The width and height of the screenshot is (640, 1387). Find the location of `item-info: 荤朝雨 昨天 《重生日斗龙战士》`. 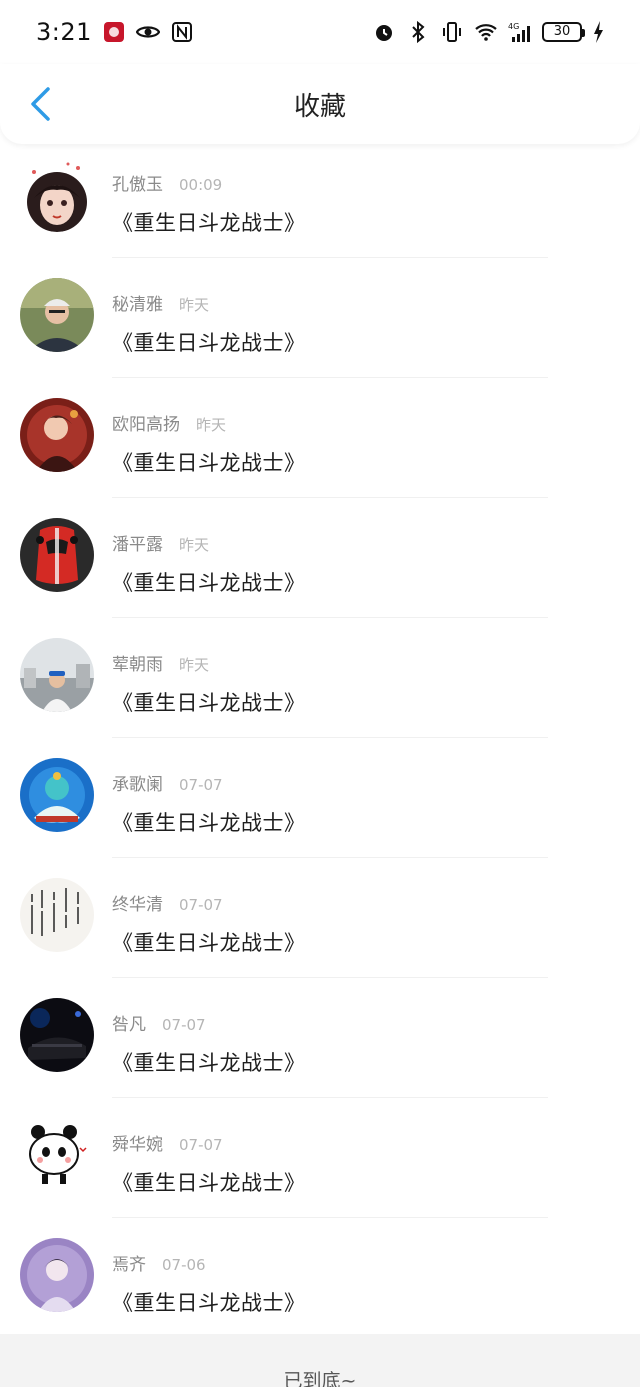

item-info: 荤朝雨 昨天 《重生日斗龙战士》 is located at coordinates (209, 677).